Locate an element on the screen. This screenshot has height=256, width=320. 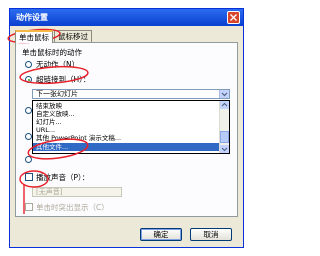
tab-mouse-click: 单击鼠标 is located at coordinates (34, 36).